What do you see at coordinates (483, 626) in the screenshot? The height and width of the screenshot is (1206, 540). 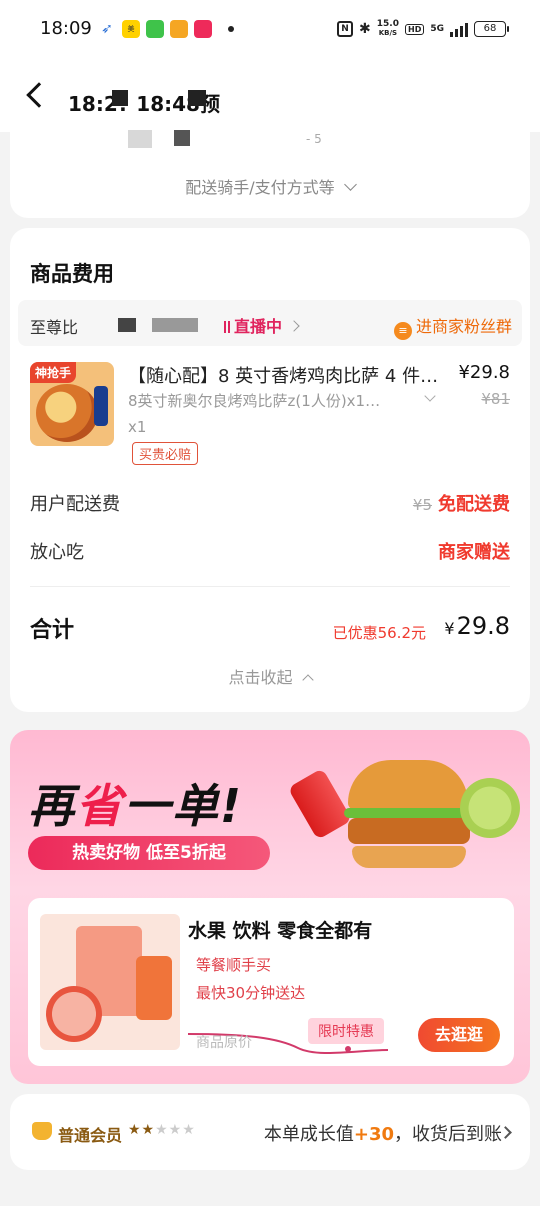 I see `total-value: 29.8` at bounding box center [483, 626].